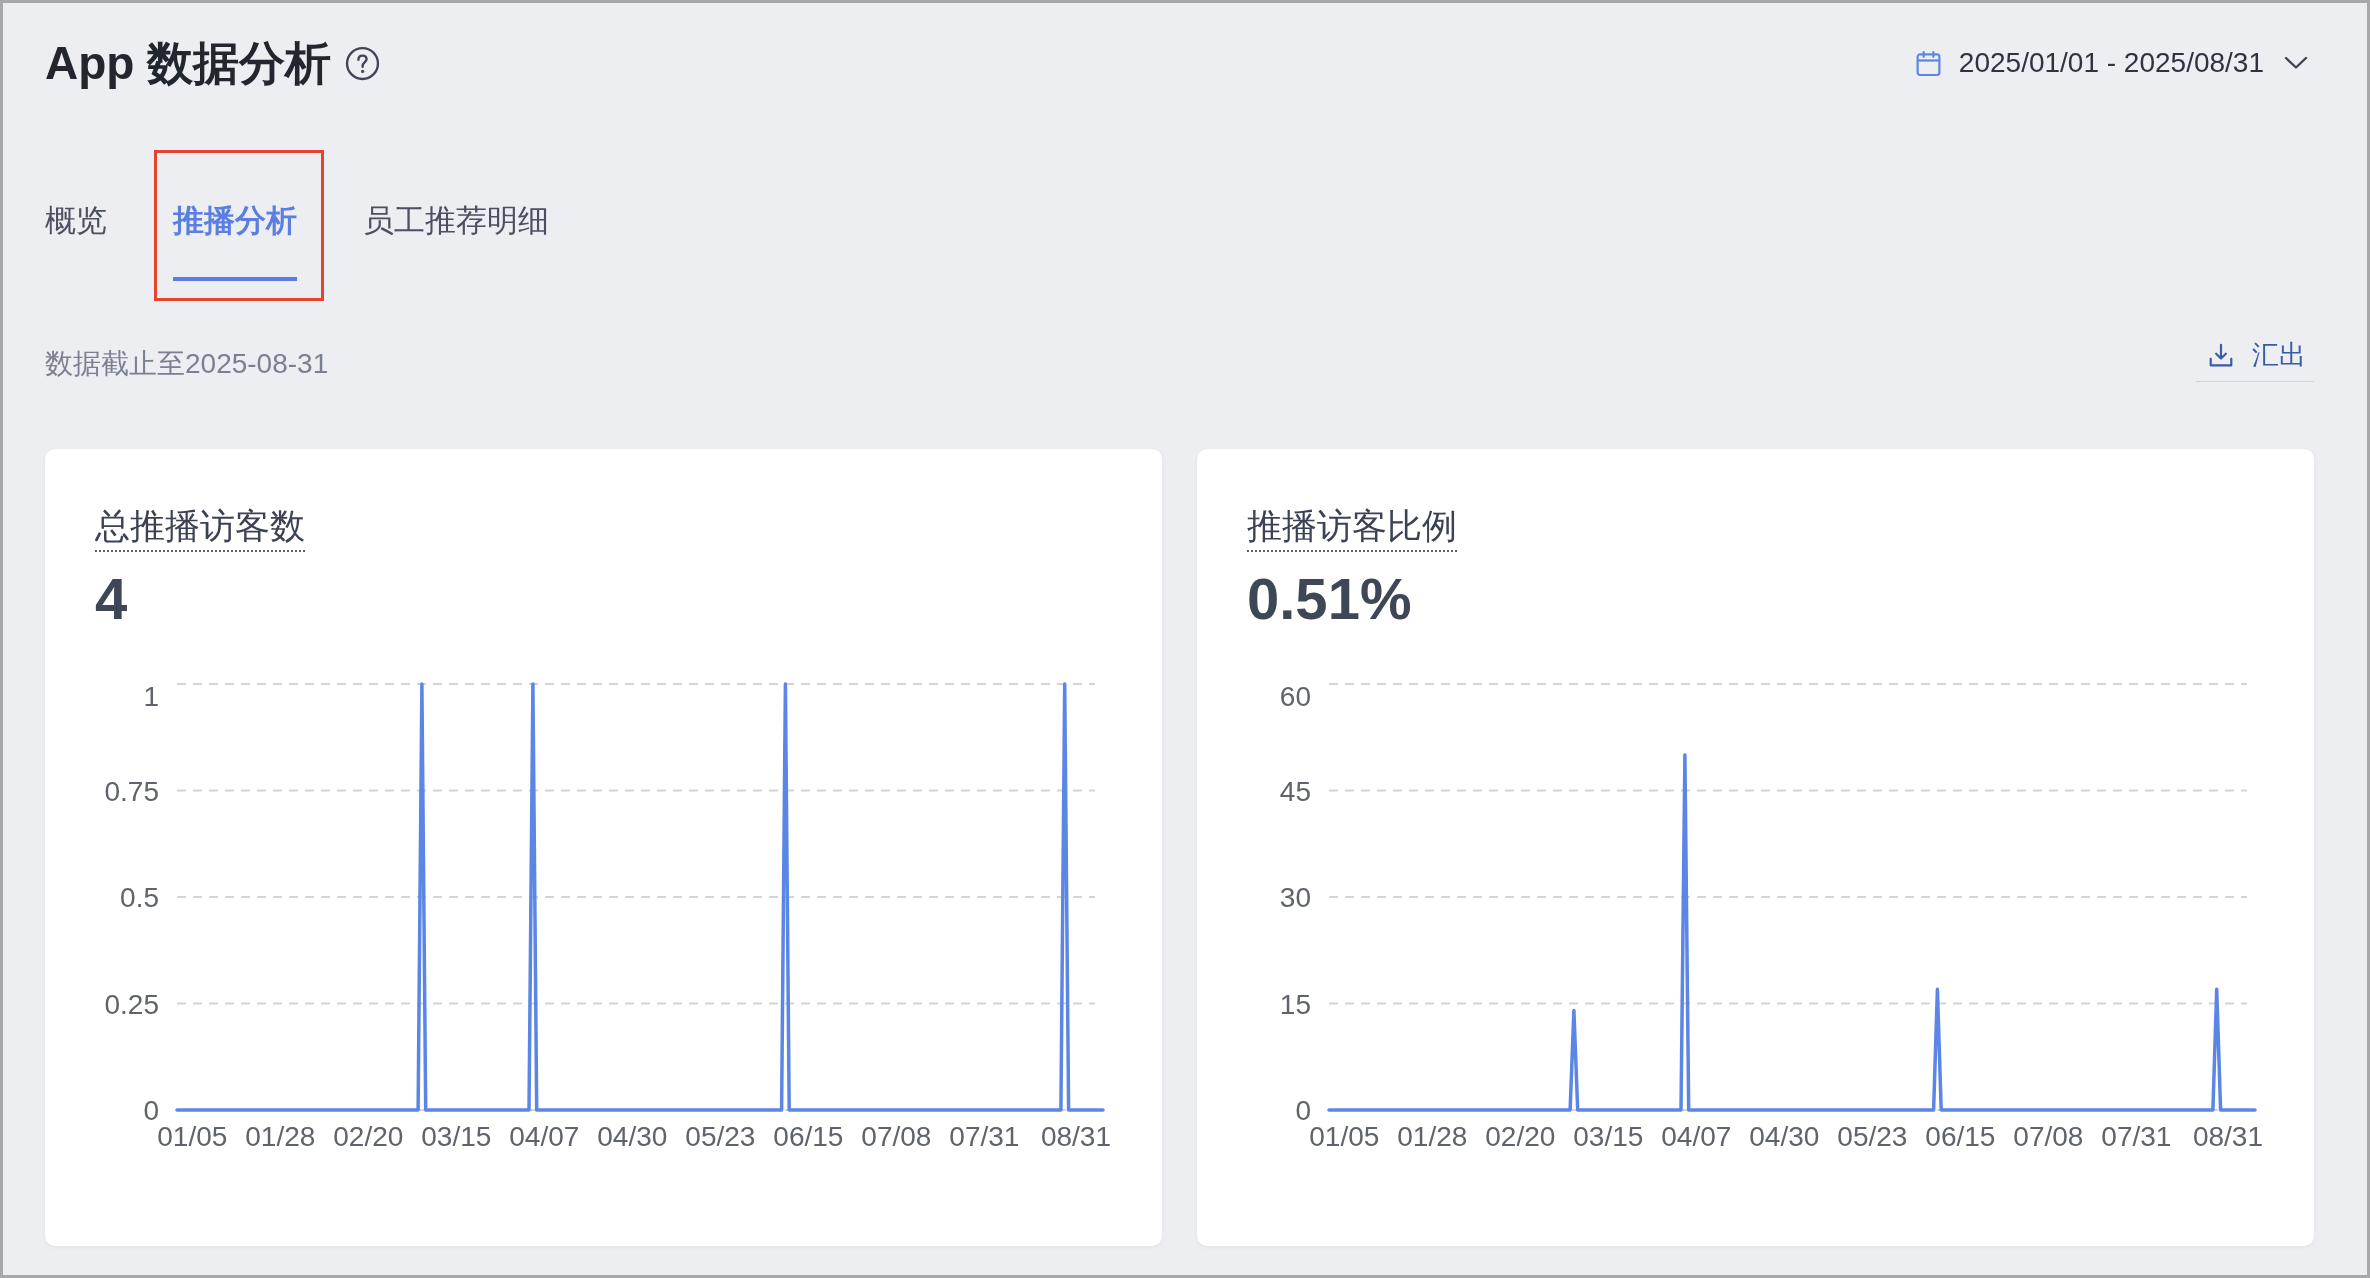 Image resolution: width=2370 pixels, height=1278 pixels. What do you see at coordinates (363, 63) in the screenshot?
I see `help-icon` at bounding box center [363, 63].